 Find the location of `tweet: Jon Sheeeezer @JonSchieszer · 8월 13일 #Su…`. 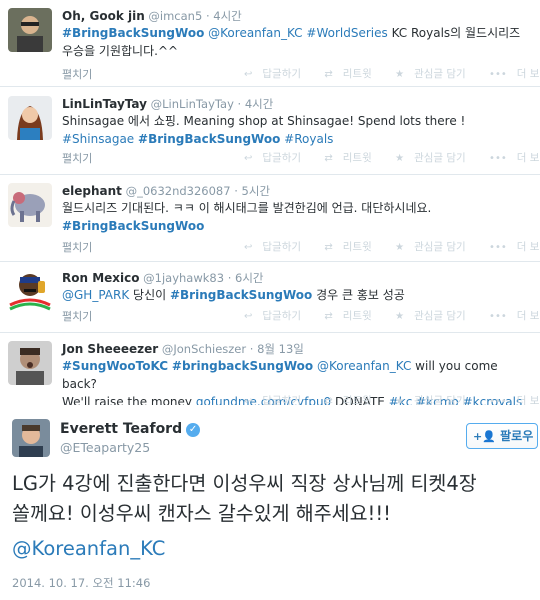

tweet: Jon Sheeeezer @JonSchieszer · 8월 13일 #Su… is located at coordinates (270, 371).